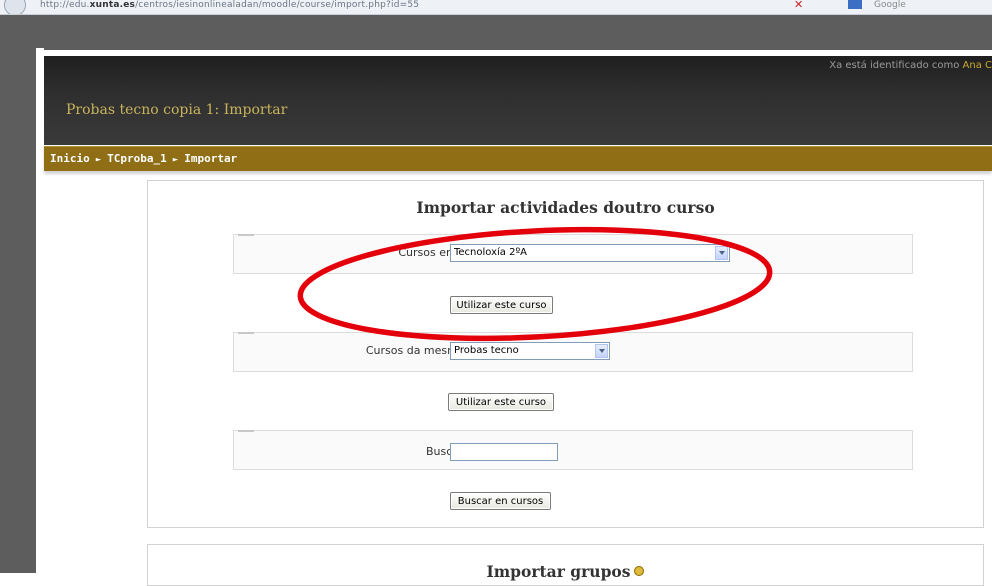  Describe the element at coordinates (500, 501) in the screenshot. I see `search-courses-button: Buscar en cursos` at that location.